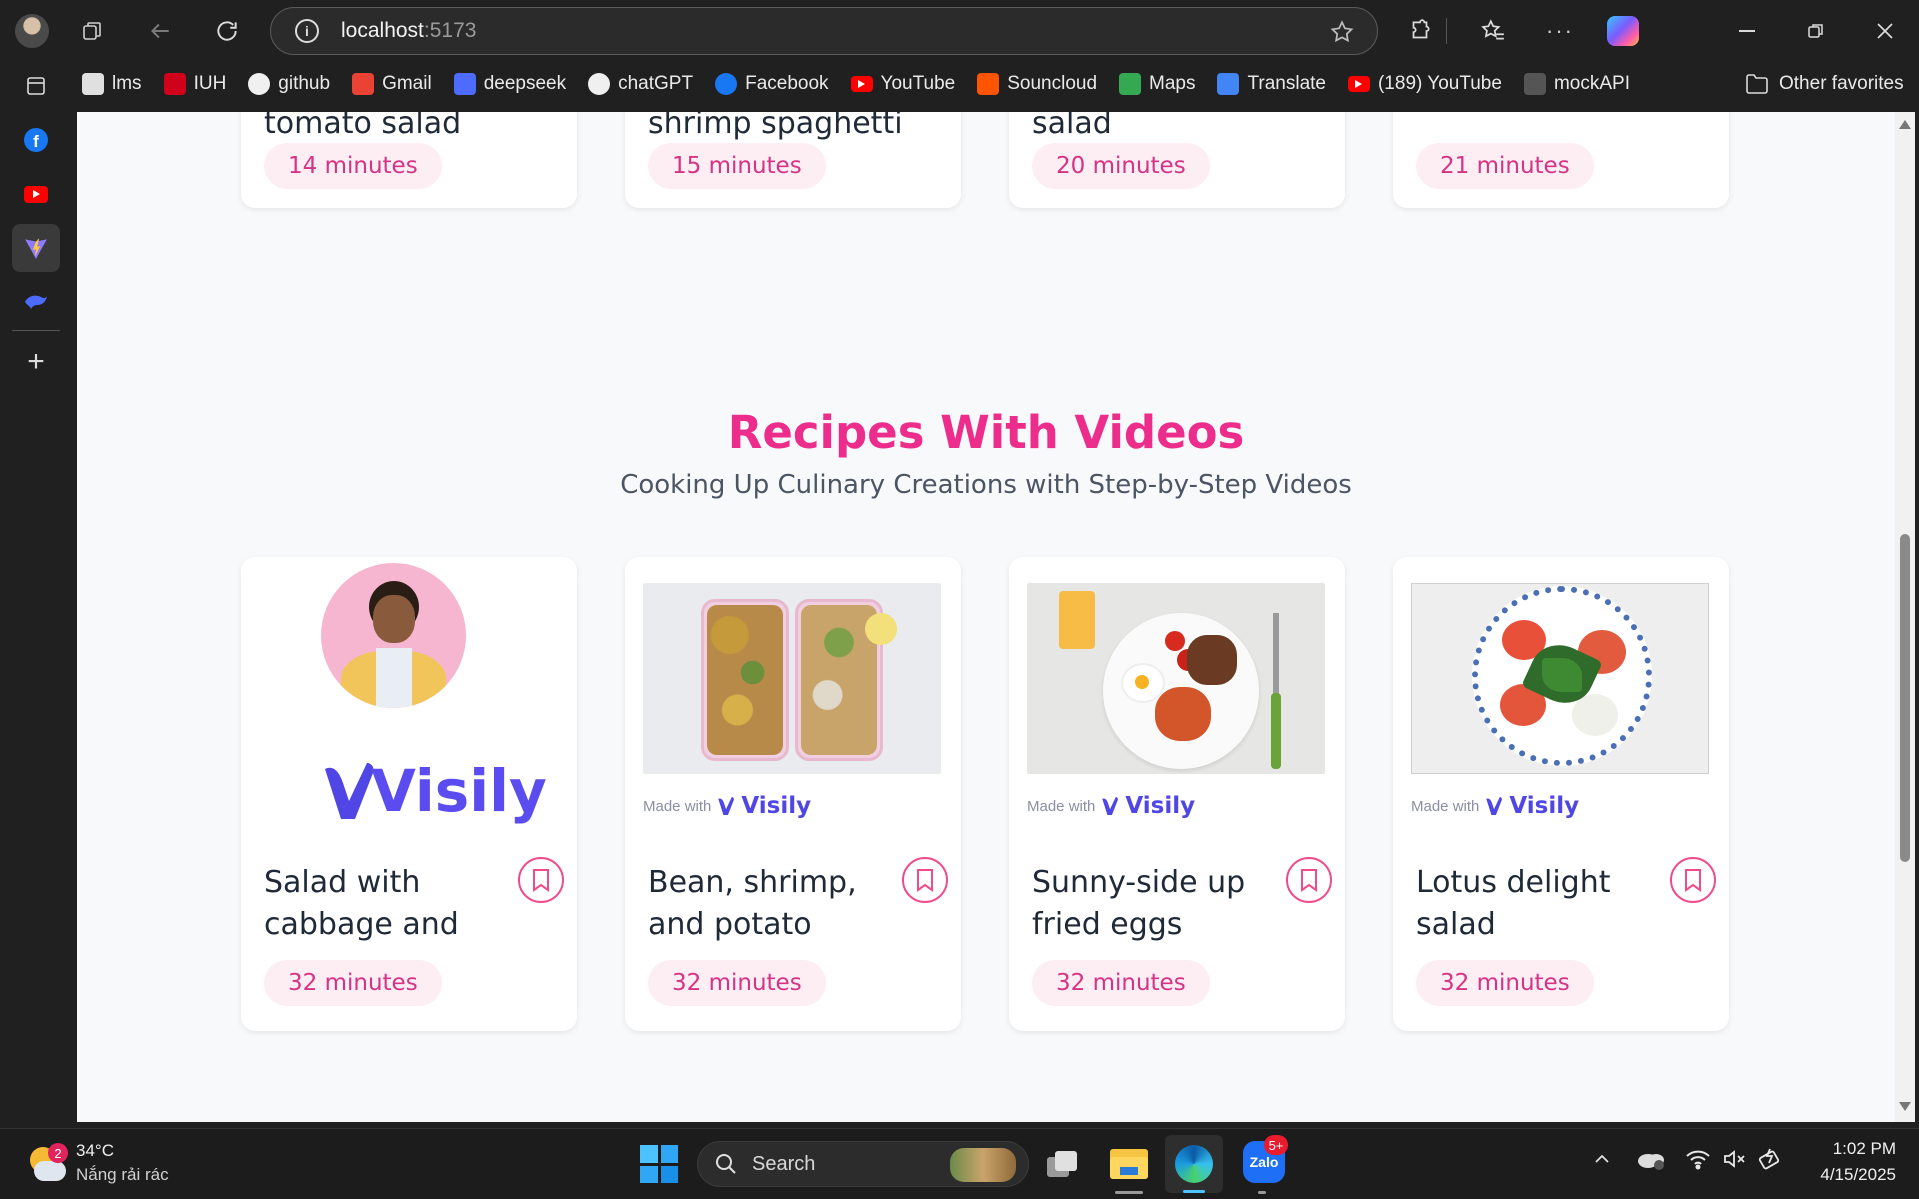  I want to click on recipe-title: Lotus delight salad, so click(1513, 903).